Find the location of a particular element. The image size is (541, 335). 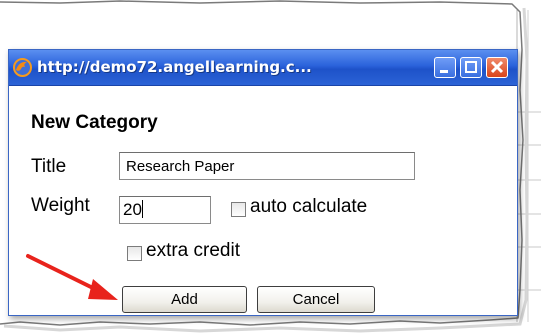

maximize-icon is located at coordinates (471, 67).